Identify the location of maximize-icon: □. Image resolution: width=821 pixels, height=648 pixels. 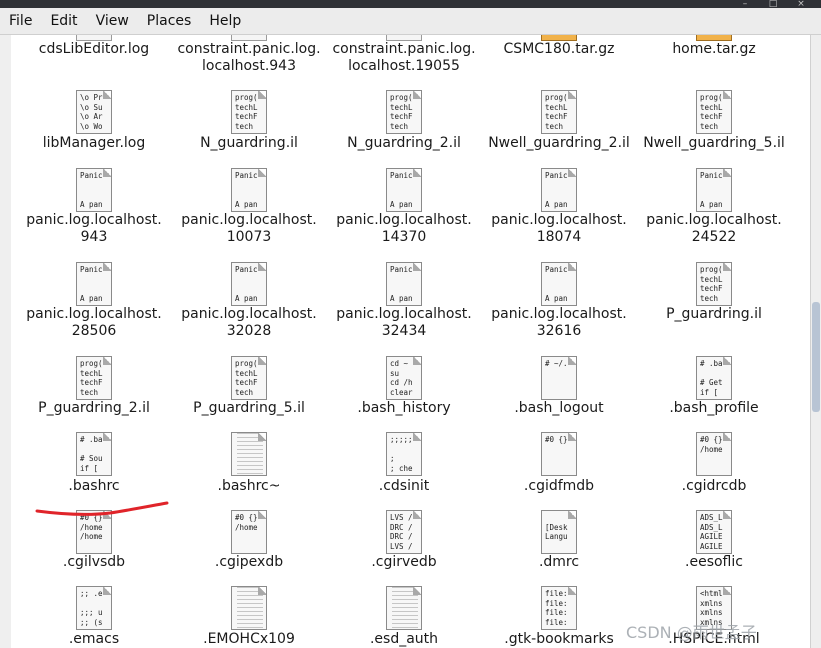
(773, 4).